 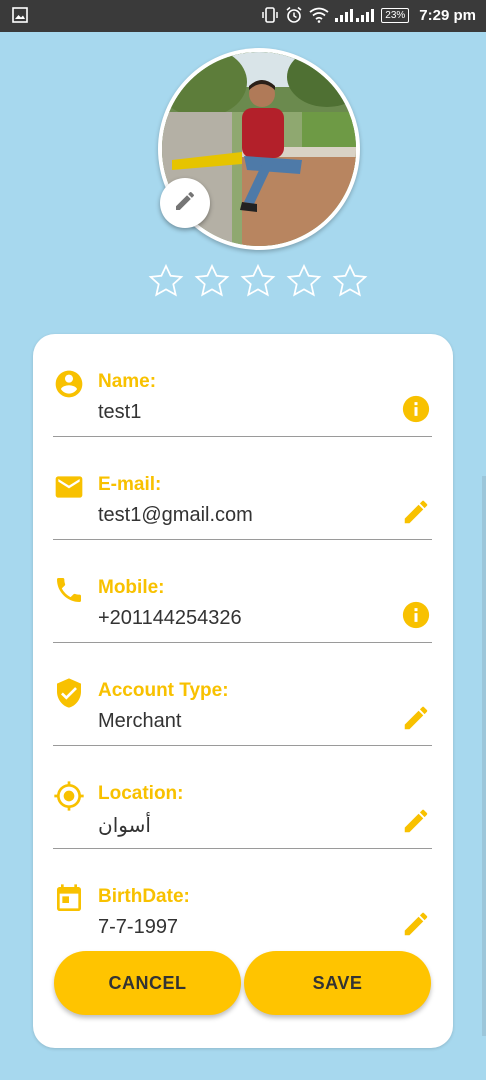 What do you see at coordinates (69, 384) in the screenshot?
I see `person-icon` at bounding box center [69, 384].